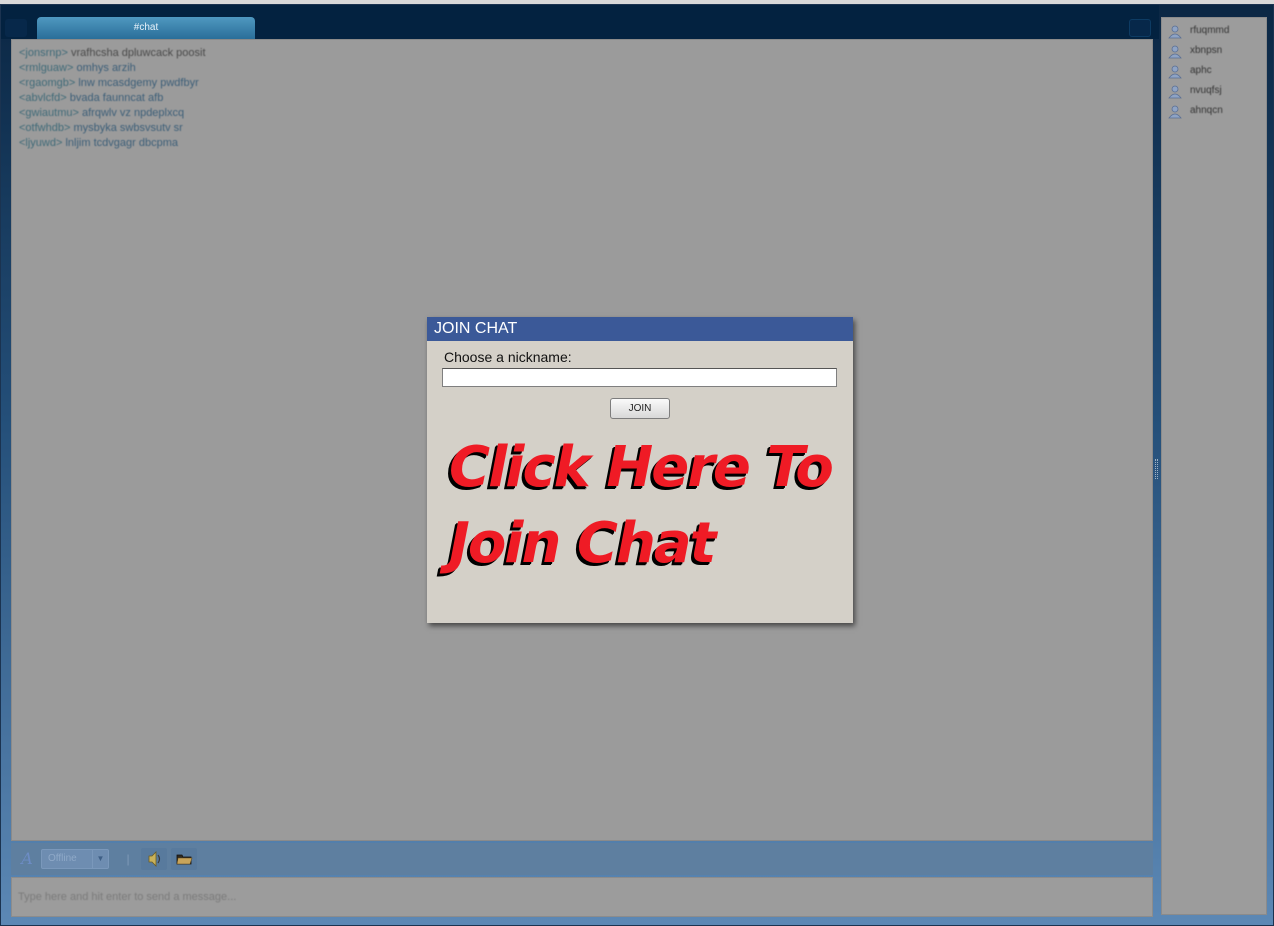  Describe the element at coordinates (47, 83) in the screenshot. I see `message-nick: <rgaomgb>` at that location.